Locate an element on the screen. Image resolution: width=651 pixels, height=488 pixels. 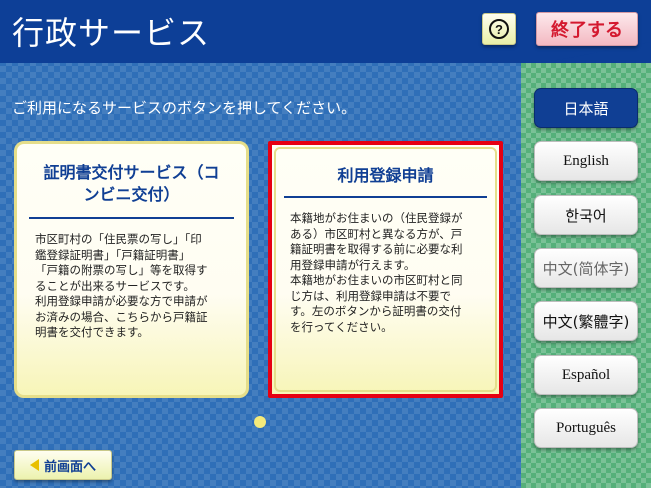
page-indicator-dot is located at coordinates (260, 422).